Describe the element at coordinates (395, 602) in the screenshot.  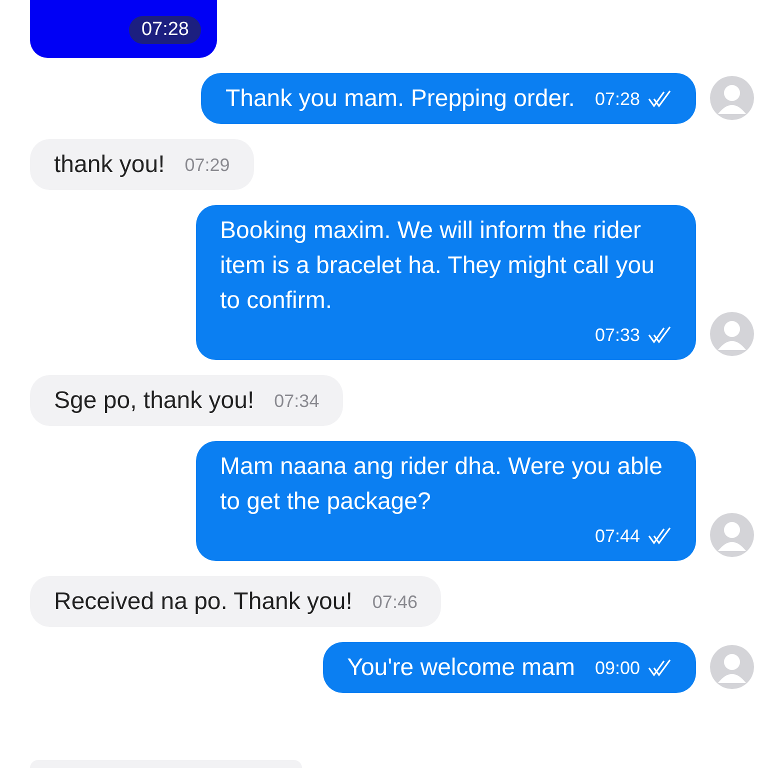
I see `message-time: 07:46` at that location.